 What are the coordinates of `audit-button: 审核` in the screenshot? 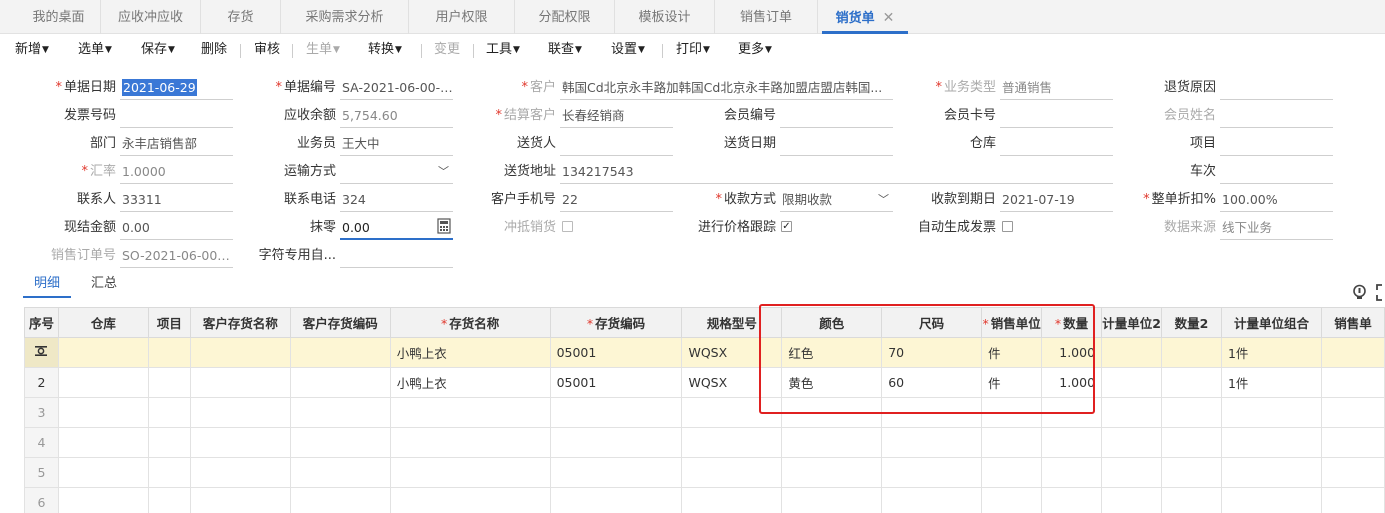 It's located at (267, 50).